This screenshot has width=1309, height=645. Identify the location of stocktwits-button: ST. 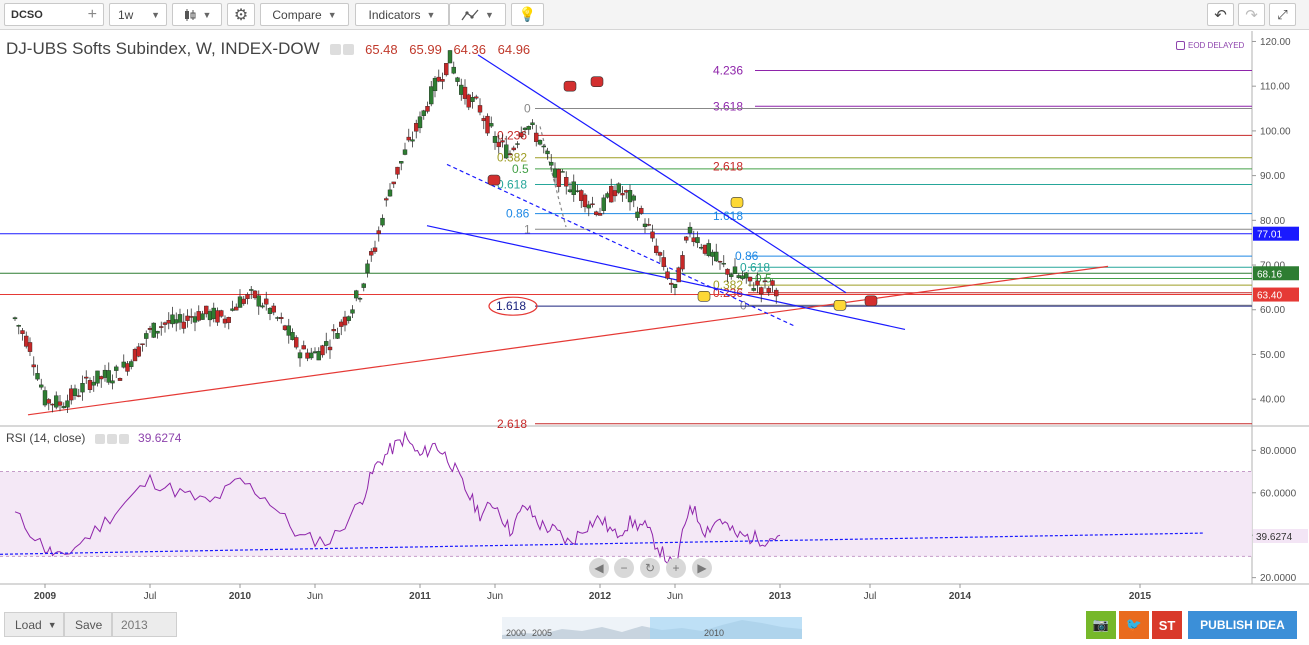
(1167, 625).